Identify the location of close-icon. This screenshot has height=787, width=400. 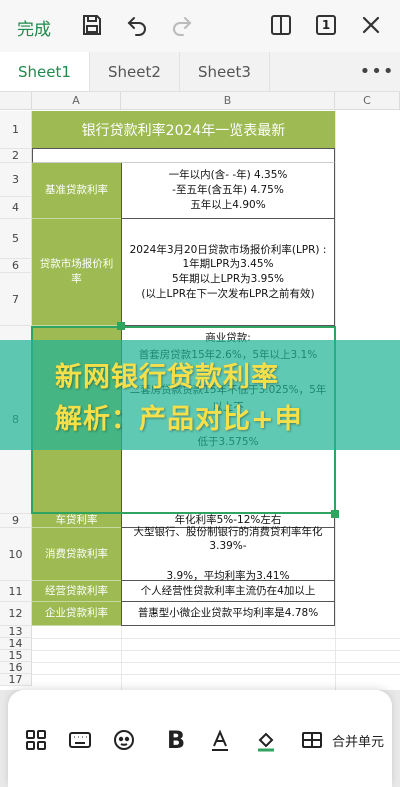
(371, 25).